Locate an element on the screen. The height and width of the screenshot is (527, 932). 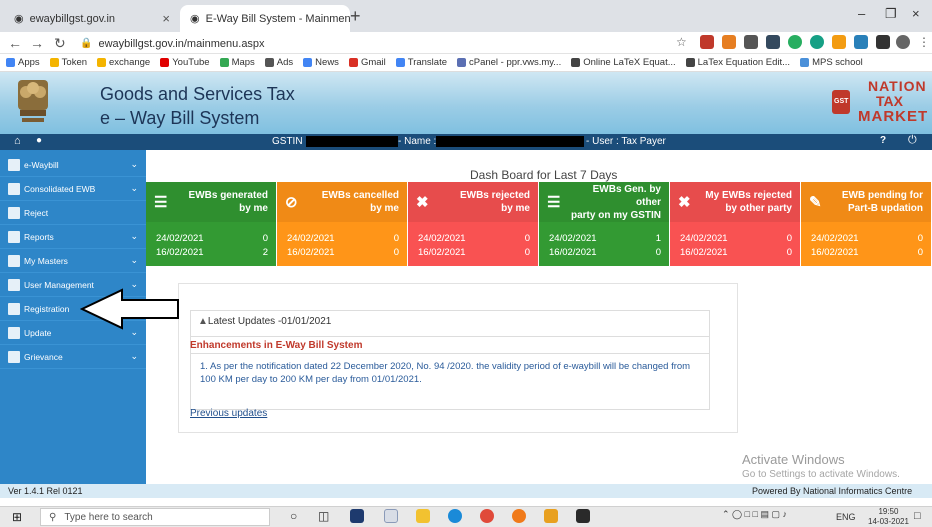
restore-icon: ❐ is located at coordinates (891, 14).